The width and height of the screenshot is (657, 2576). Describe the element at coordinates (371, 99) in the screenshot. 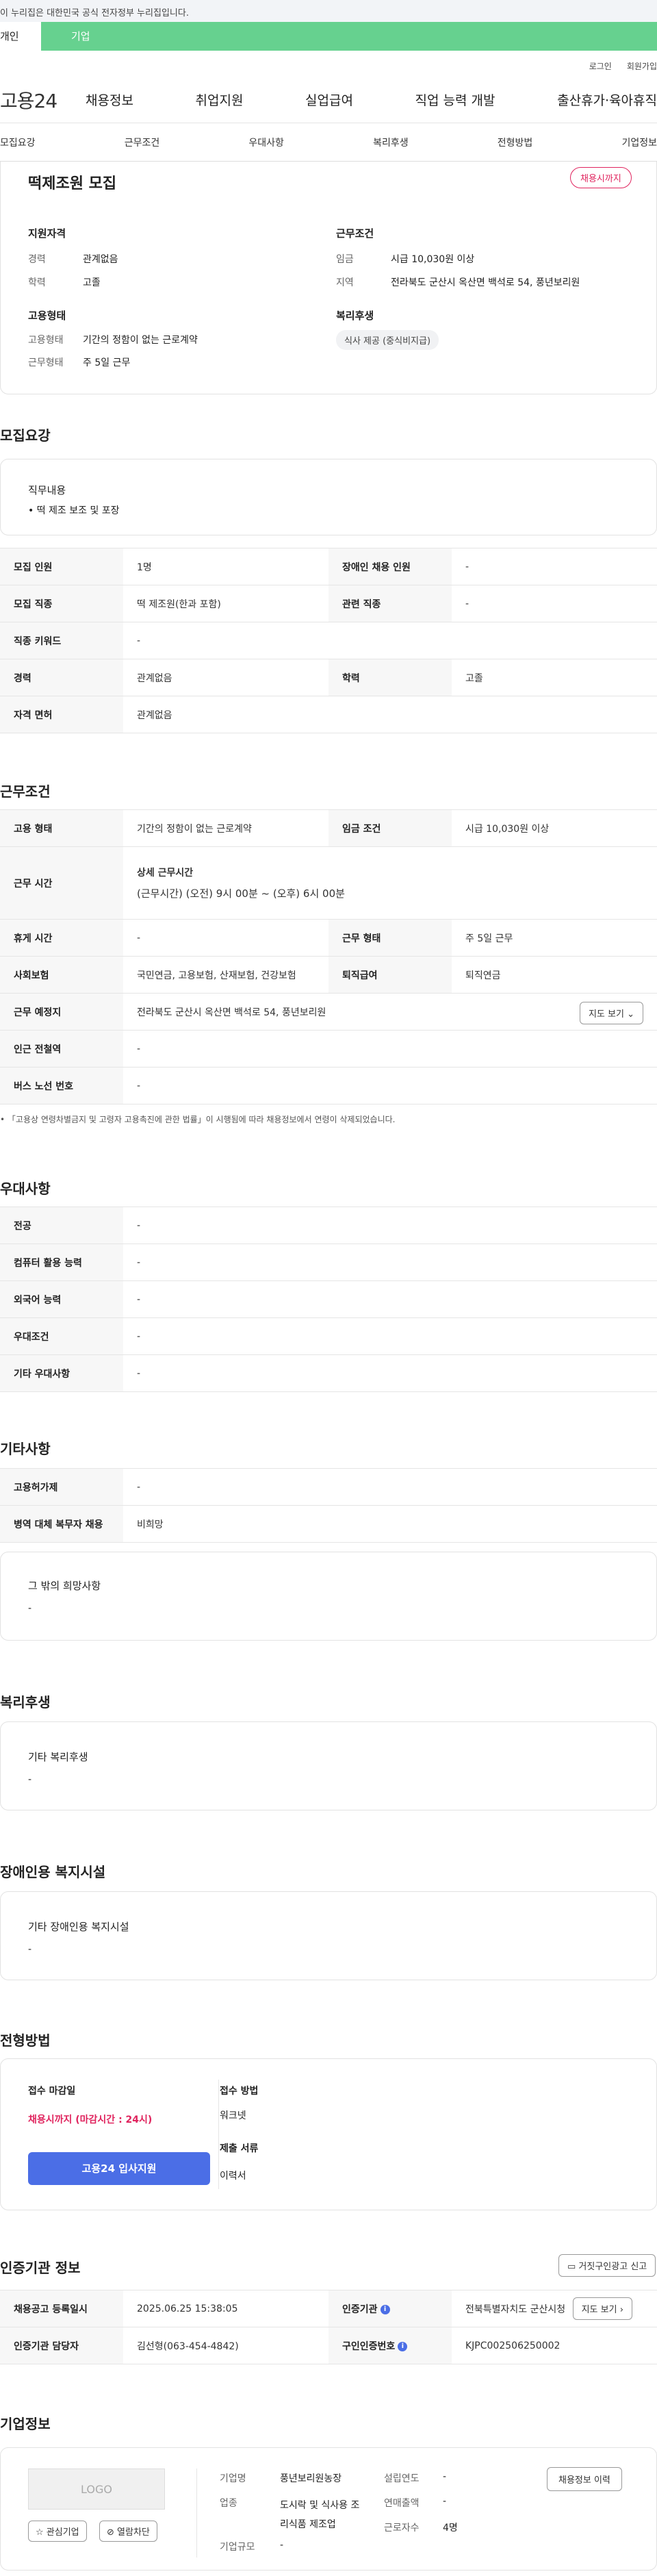

I see `gnb-menu: 채용정보 취업지원 실업급여 직업 능력 개발 출산휴가·육아휴직` at that location.